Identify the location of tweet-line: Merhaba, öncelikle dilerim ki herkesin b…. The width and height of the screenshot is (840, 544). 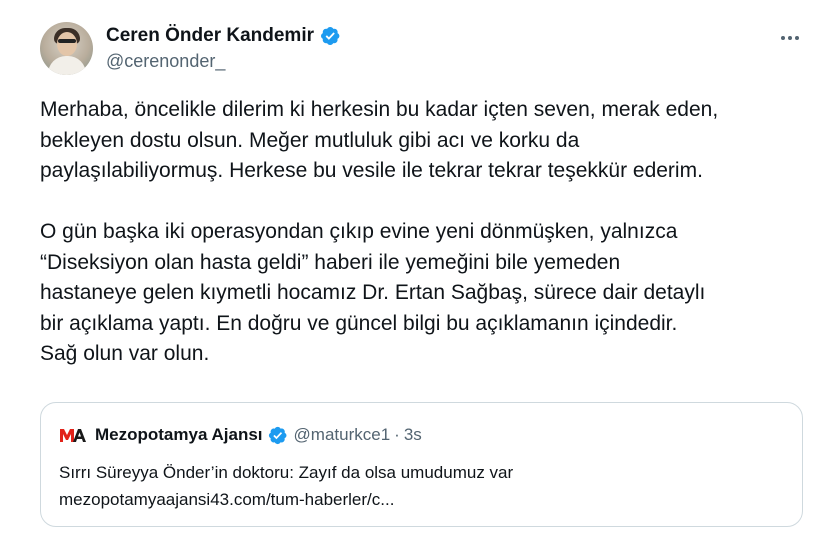
(379, 109).